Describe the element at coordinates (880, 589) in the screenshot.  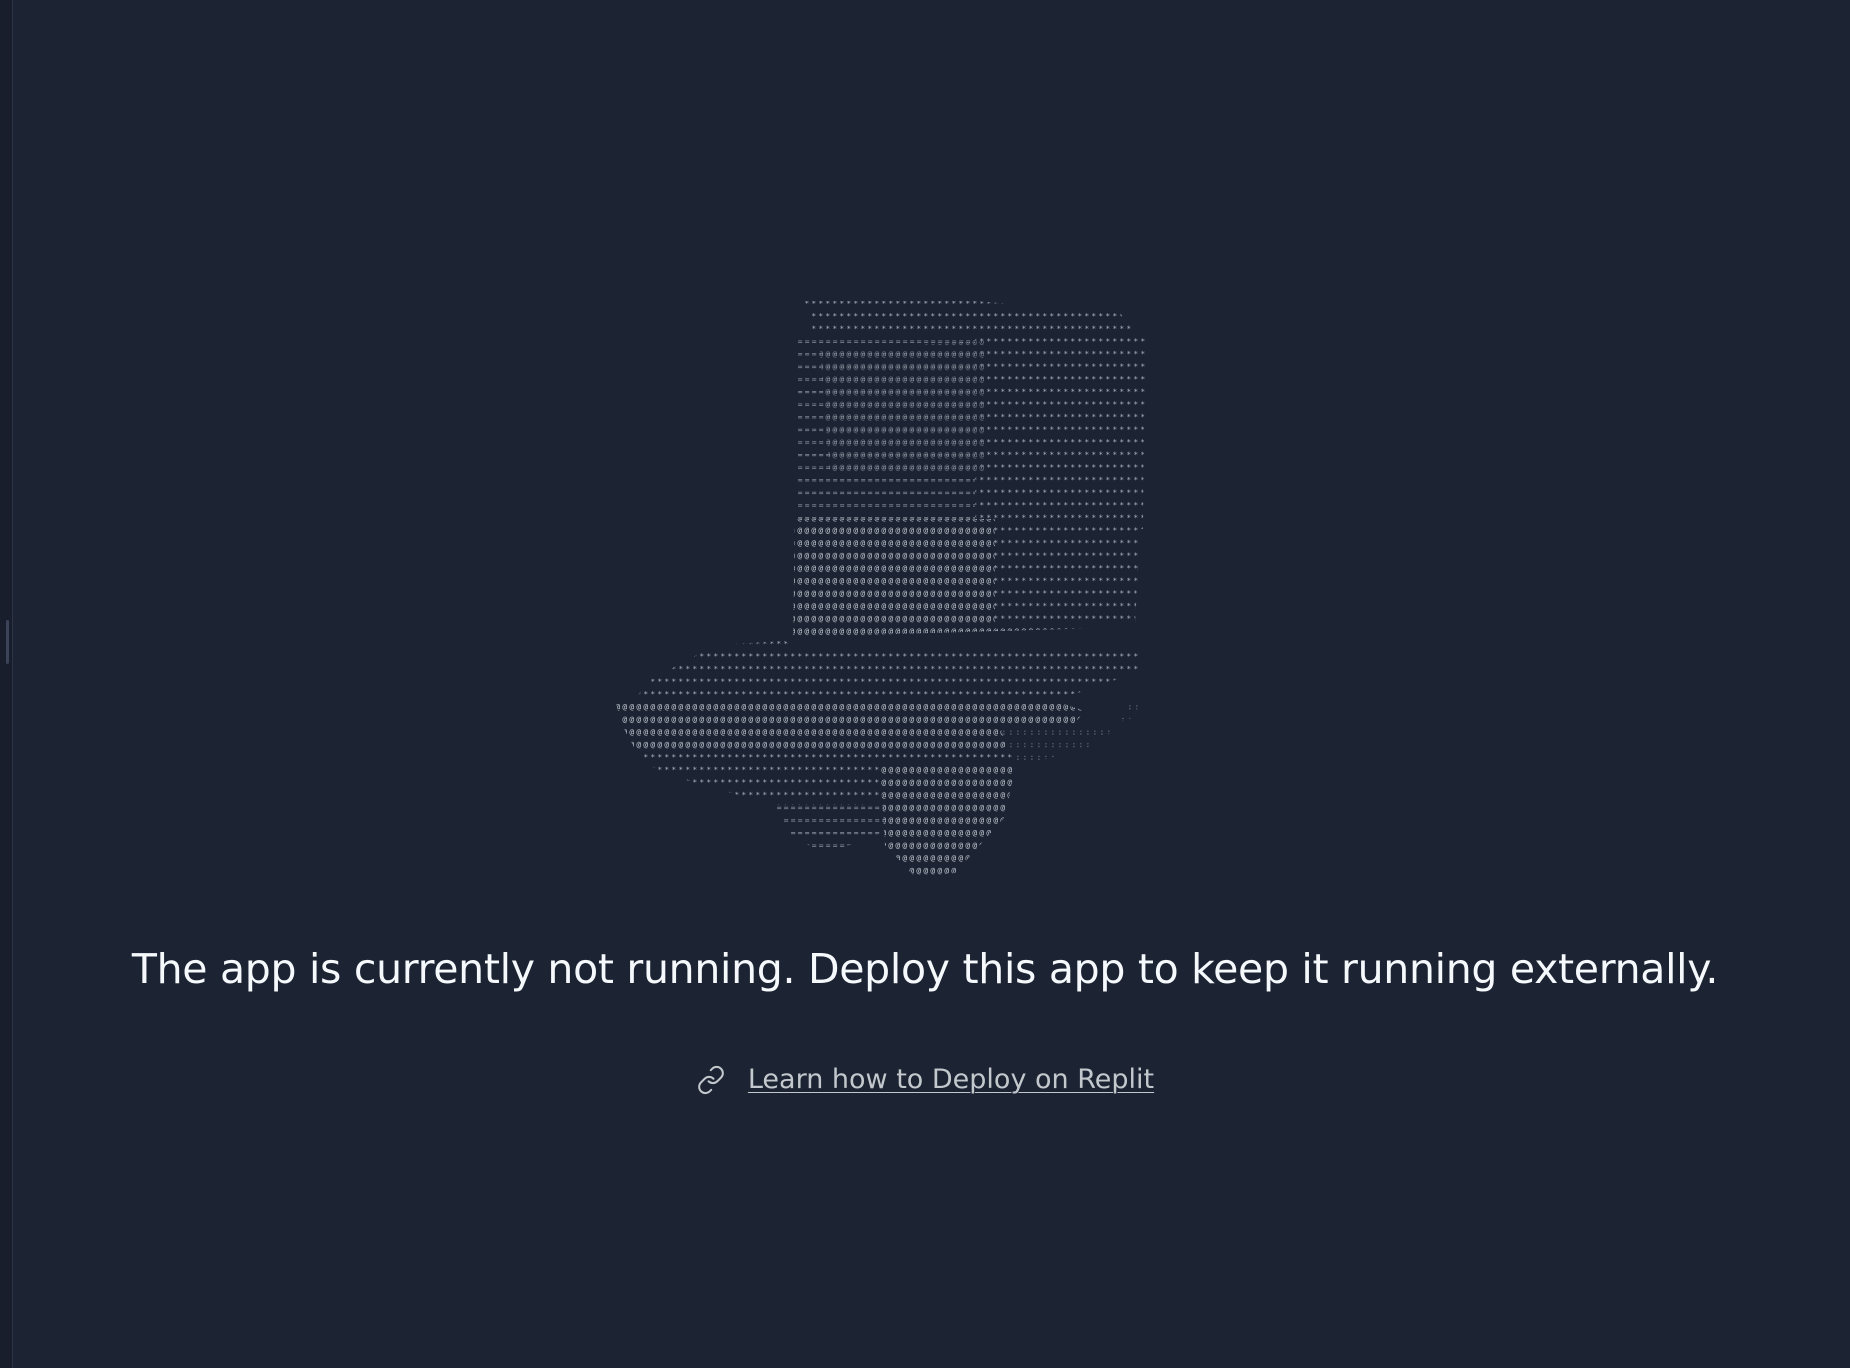
I see `ascii-art-top-hat-icon: @ * = :` at that location.